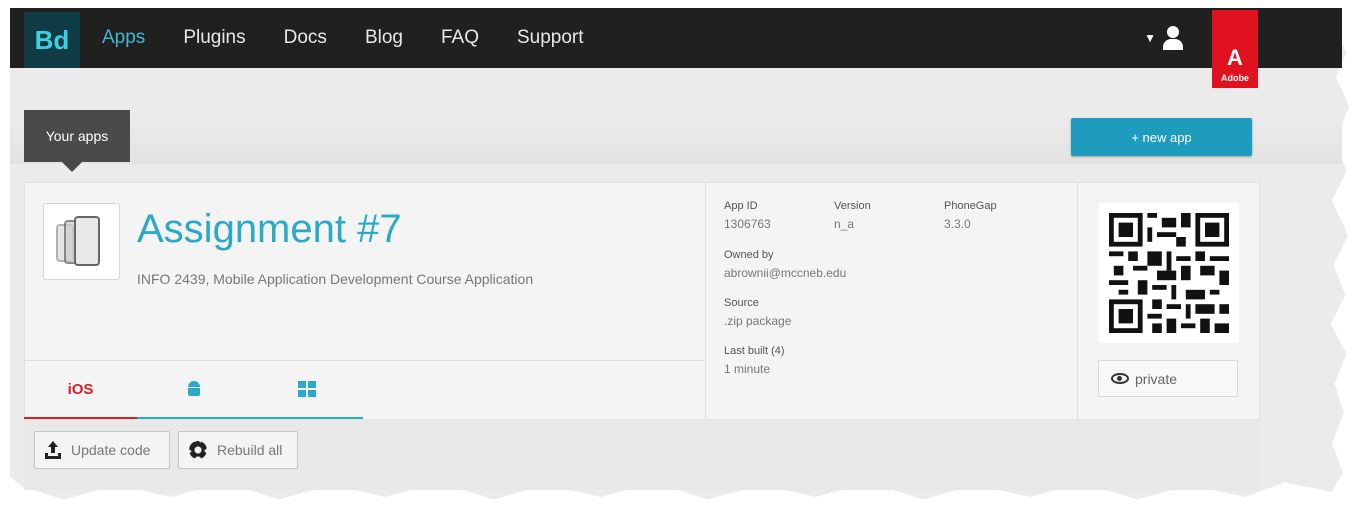  Describe the element at coordinates (77, 136) in the screenshot. I see `your-apps-tab: Your apps` at that location.